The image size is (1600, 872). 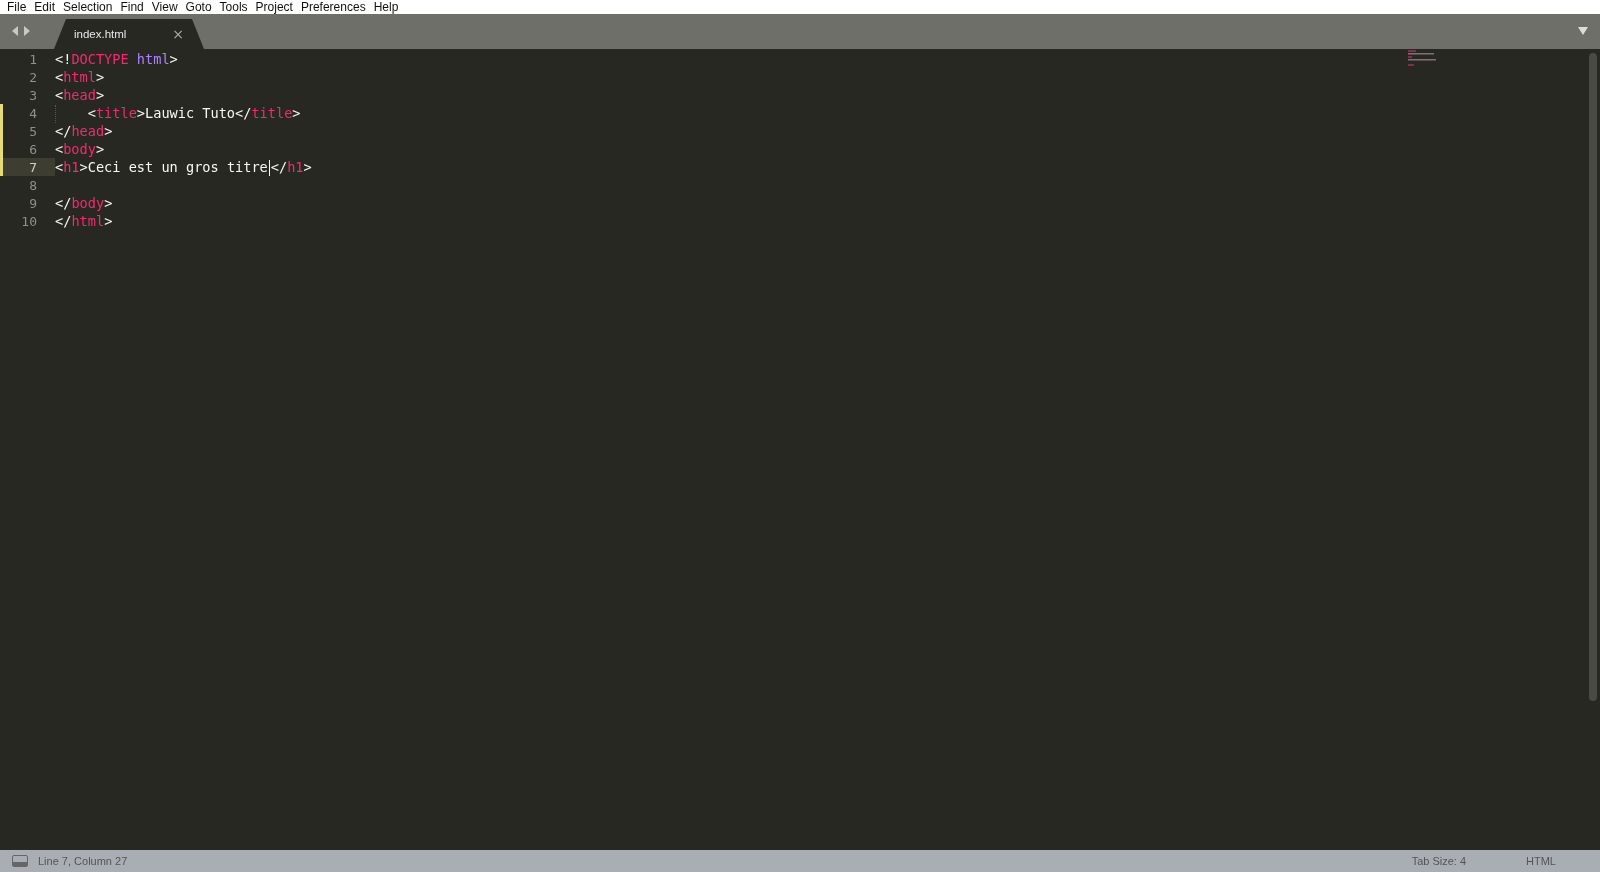 What do you see at coordinates (32, 131) in the screenshot?
I see `line-number: 5` at bounding box center [32, 131].